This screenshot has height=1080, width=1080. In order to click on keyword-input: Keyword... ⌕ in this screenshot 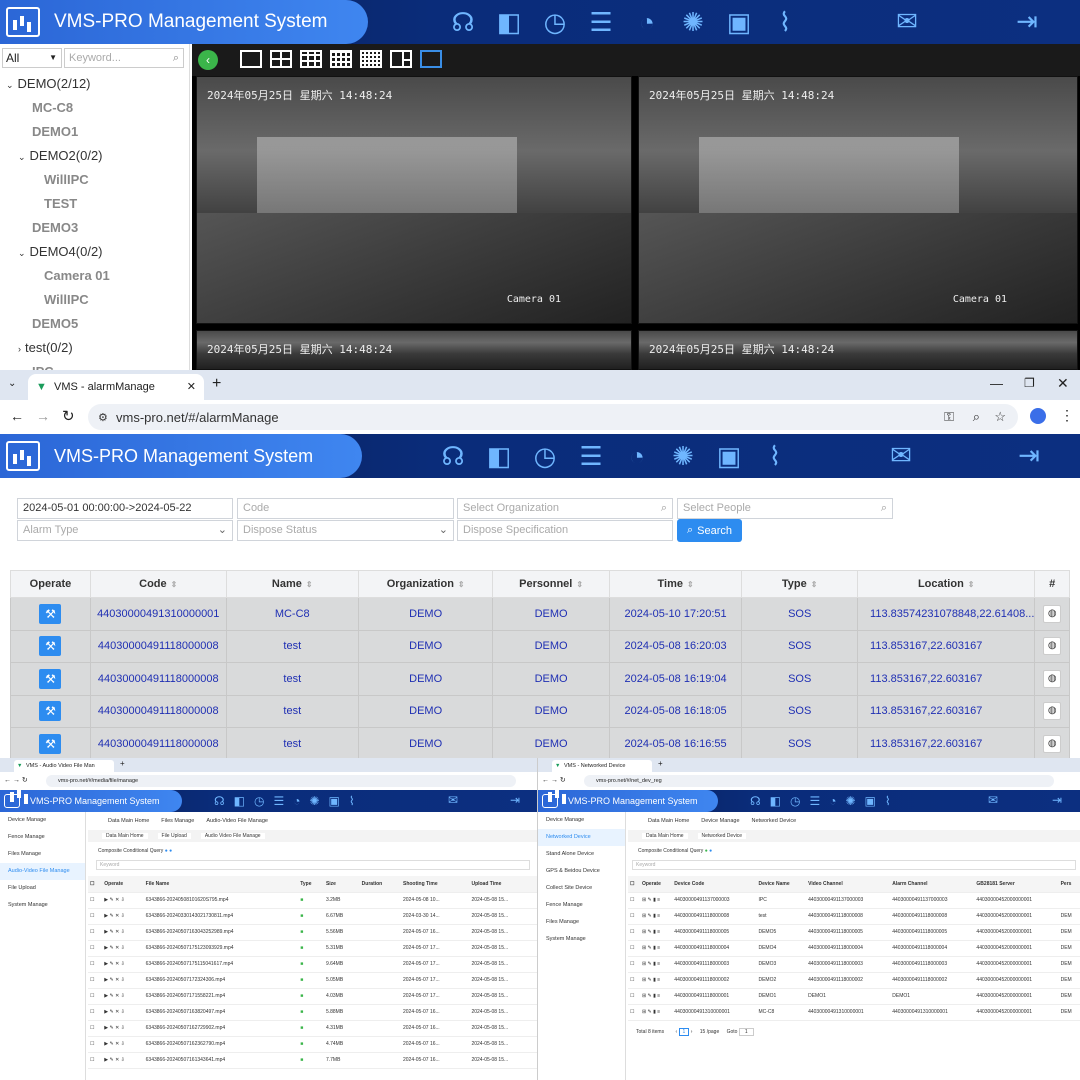, I will do `click(124, 58)`.